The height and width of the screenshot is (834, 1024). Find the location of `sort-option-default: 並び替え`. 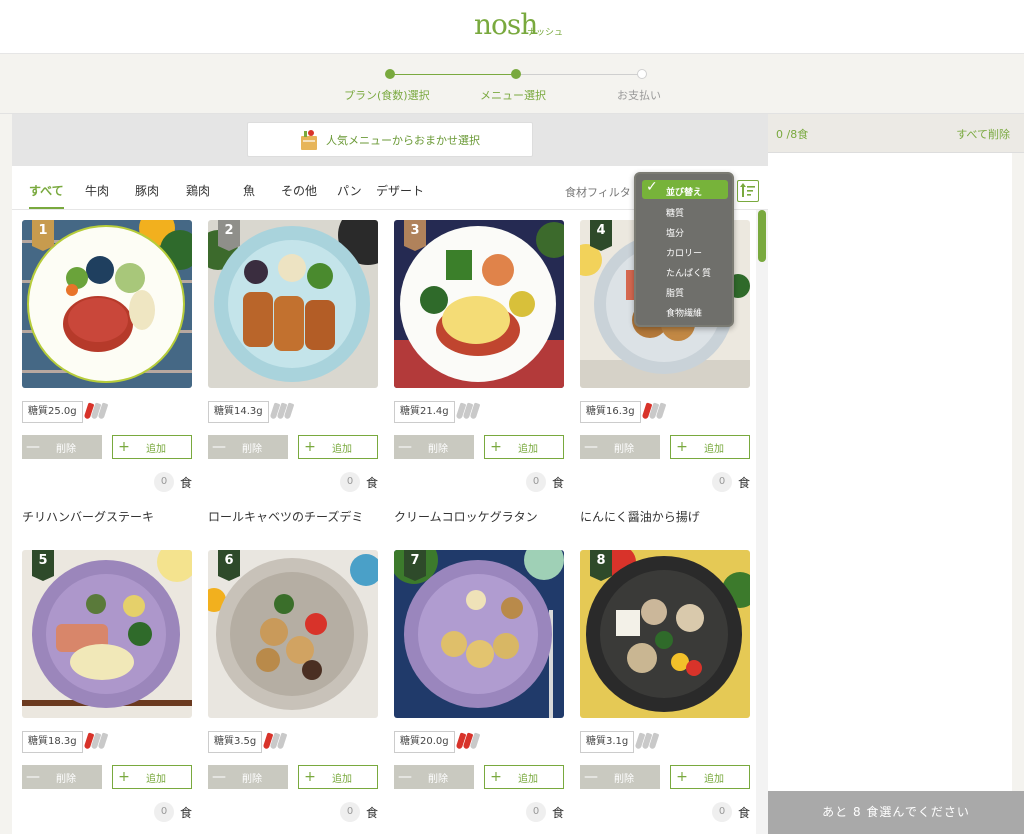

sort-option-default: 並び替え is located at coordinates (684, 191).